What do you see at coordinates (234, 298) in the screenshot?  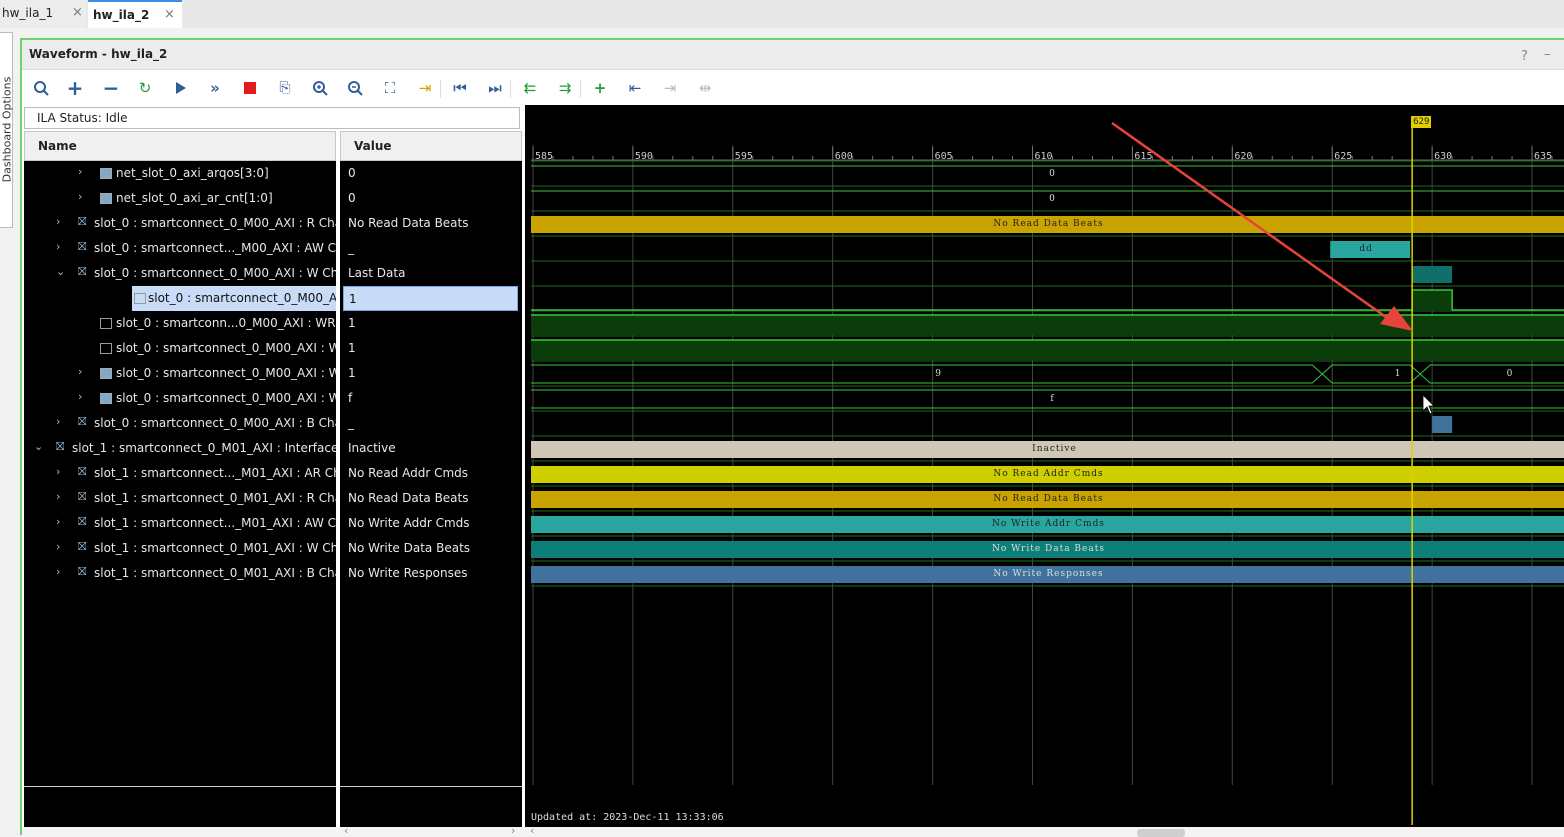 I see `signal-row: slot_0 : smartconnect_0_M00_AXI : WVALID` at bounding box center [234, 298].